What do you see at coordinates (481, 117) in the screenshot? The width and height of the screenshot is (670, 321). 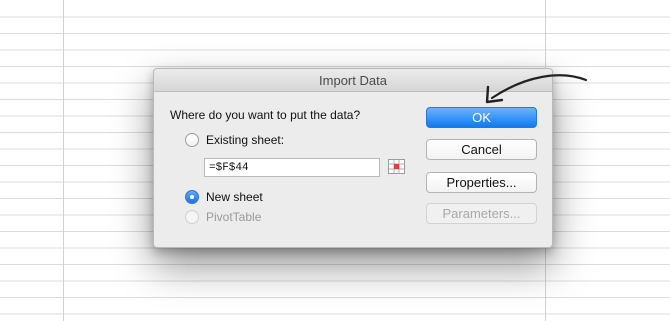 I see `ok-button: OK` at bounding box center [481, 117].